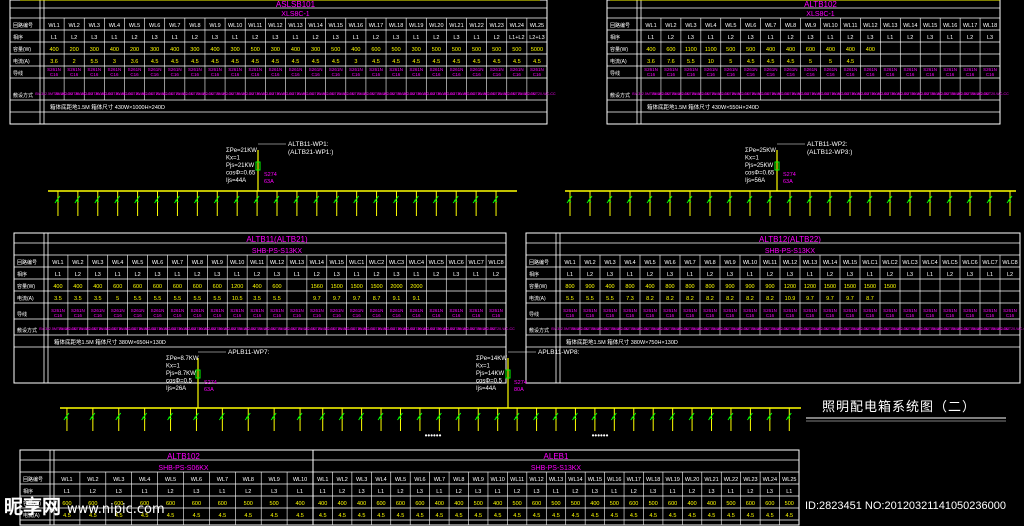 Image resolution: width=1024 pixels, height=526 pixels. Describe the element at coordinates (114, 62) in the screenshot. I see `current-value: 3` at that location.